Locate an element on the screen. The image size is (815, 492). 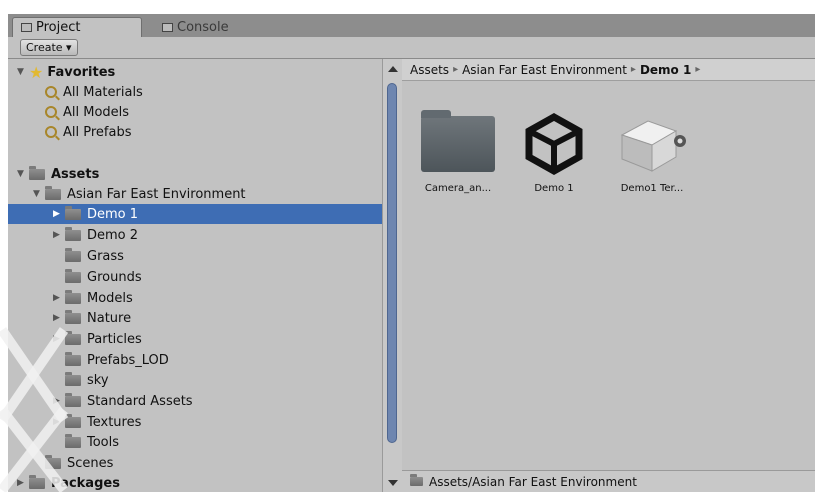
tree-item-label: All Prefabs is located at coordinates (97, 132).